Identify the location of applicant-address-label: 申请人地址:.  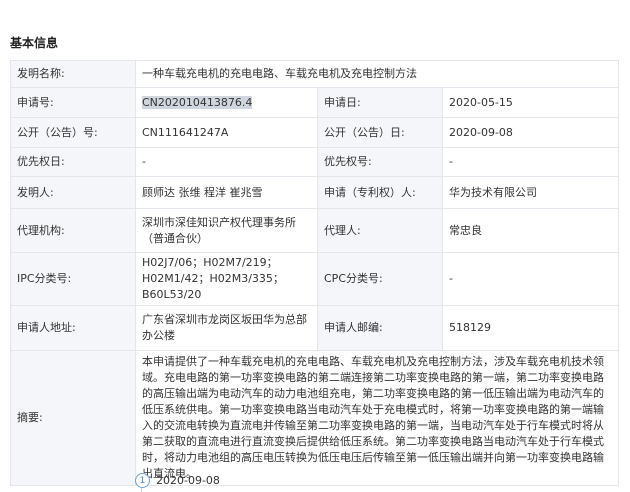
(73, 328).